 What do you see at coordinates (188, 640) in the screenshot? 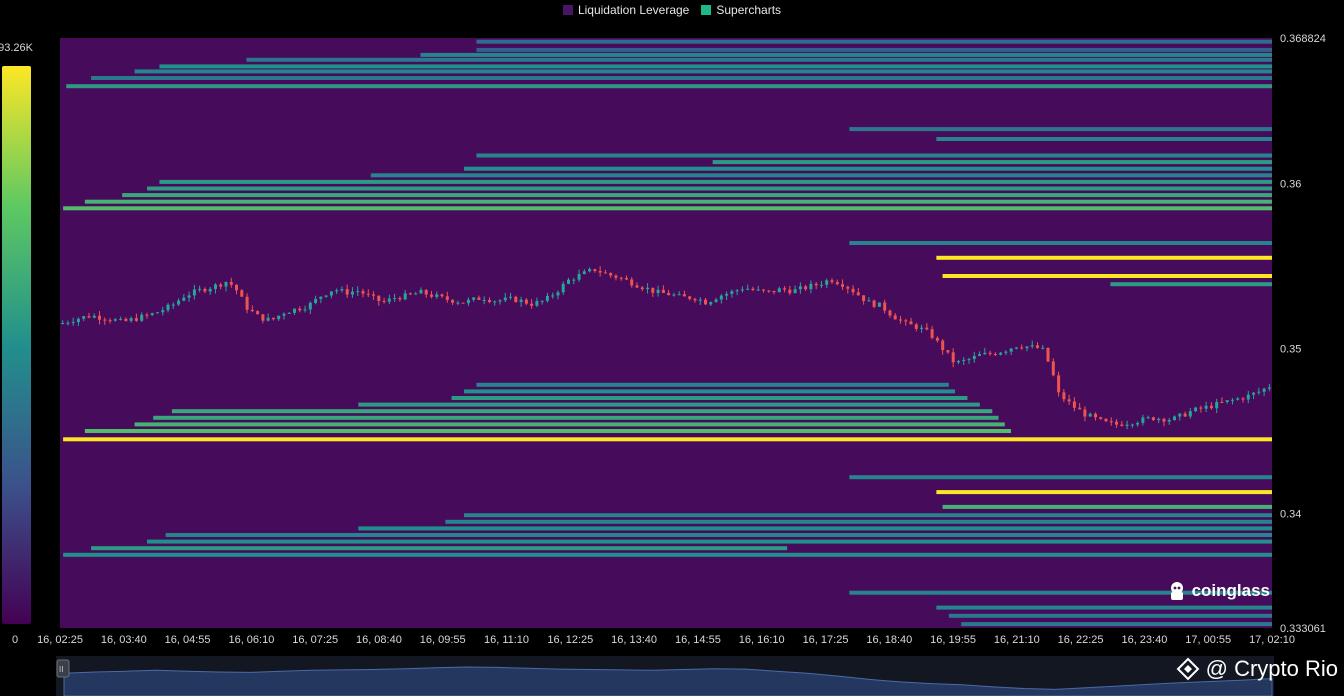
I see `x-tick-label-2: 16, 04:55` at bounding box center [188, 640].